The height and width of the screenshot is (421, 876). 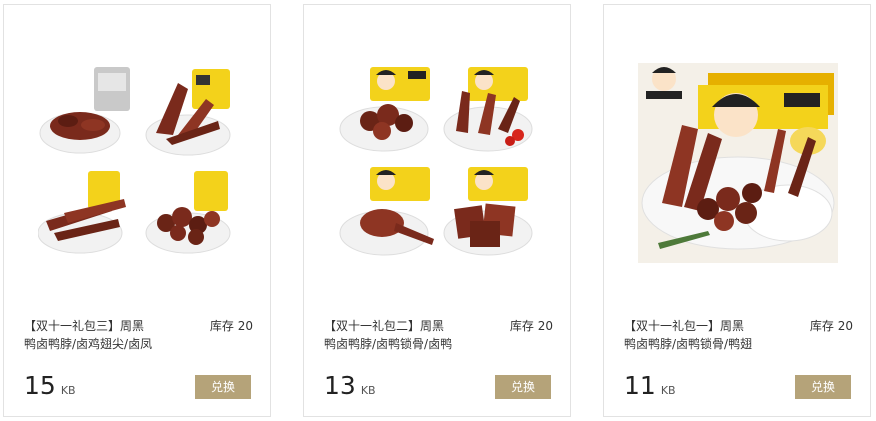 What do you see at coordinates (640, 385) in the screenshot?
I see `price-value: 11` at bounding box center [640, 385].